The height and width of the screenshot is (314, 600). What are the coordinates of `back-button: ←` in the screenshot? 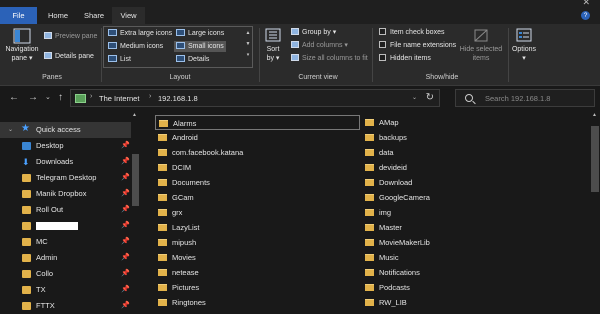 It's located at (14, 98).